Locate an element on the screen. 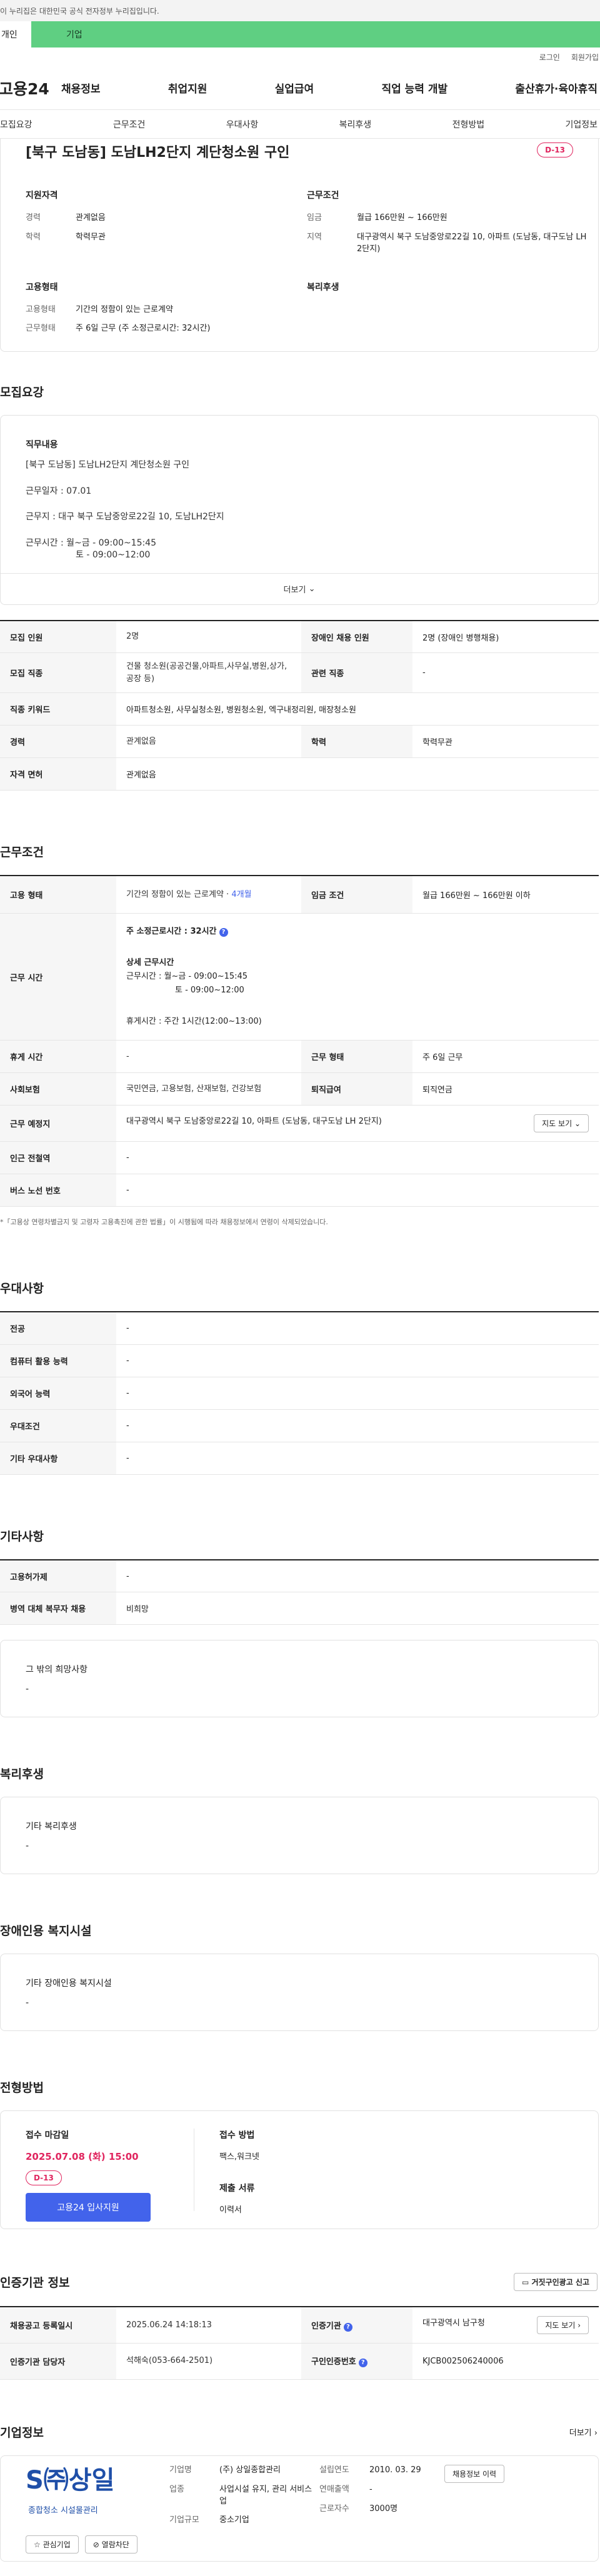 The width and height of the screenshot is (600, 2576). qual-heading: 지원자격 is located at coordinates (42, 196).